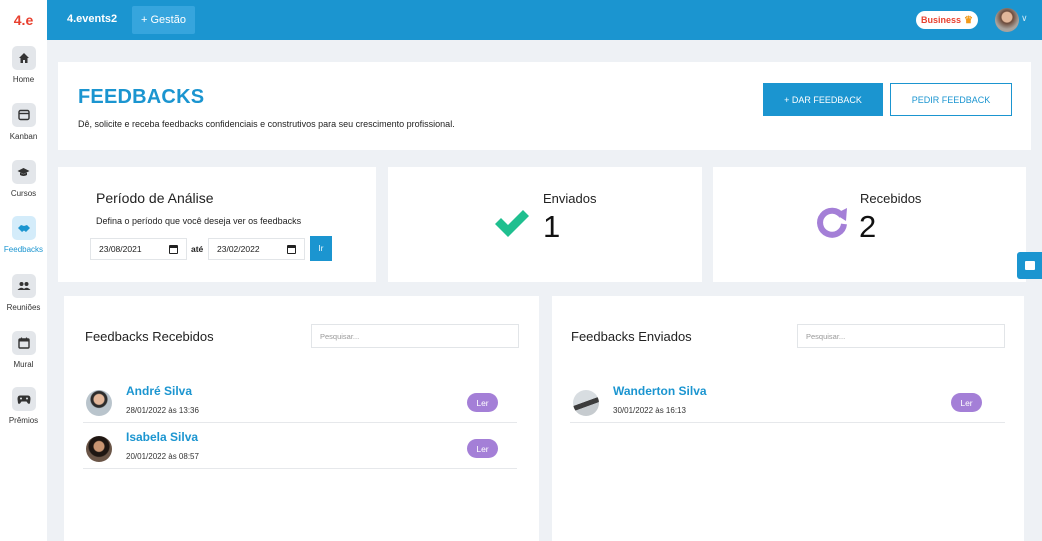 The image size is (1042, 541). I want to click on list-item: Wanderton Silva 30/01/2022 às 16:13 Ler, so click(787, 400).